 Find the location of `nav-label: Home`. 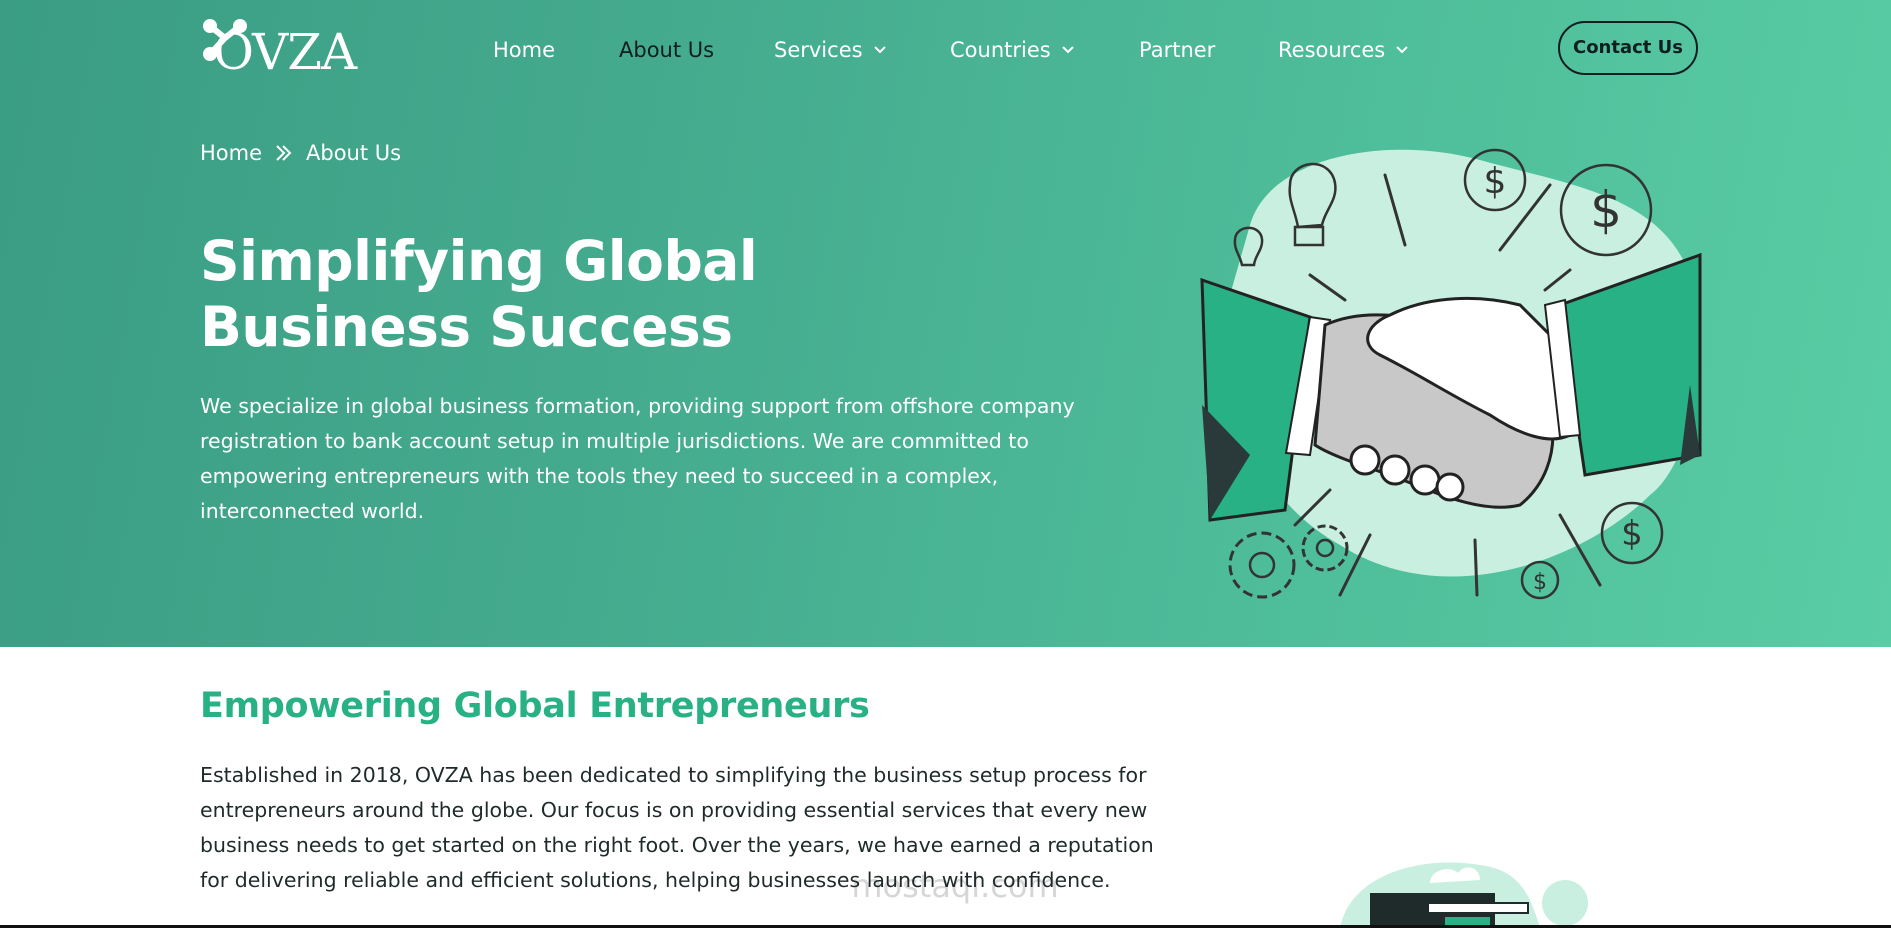

nav-label: Home is located at coordinates (524, 50).